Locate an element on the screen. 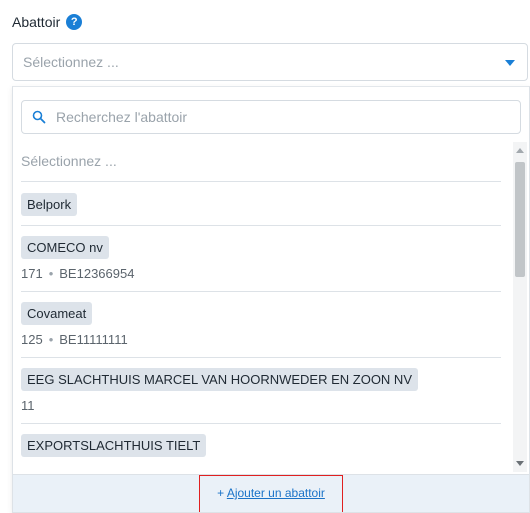 The image size is (530, 513). search-icon is located at coordinates (39, 117).